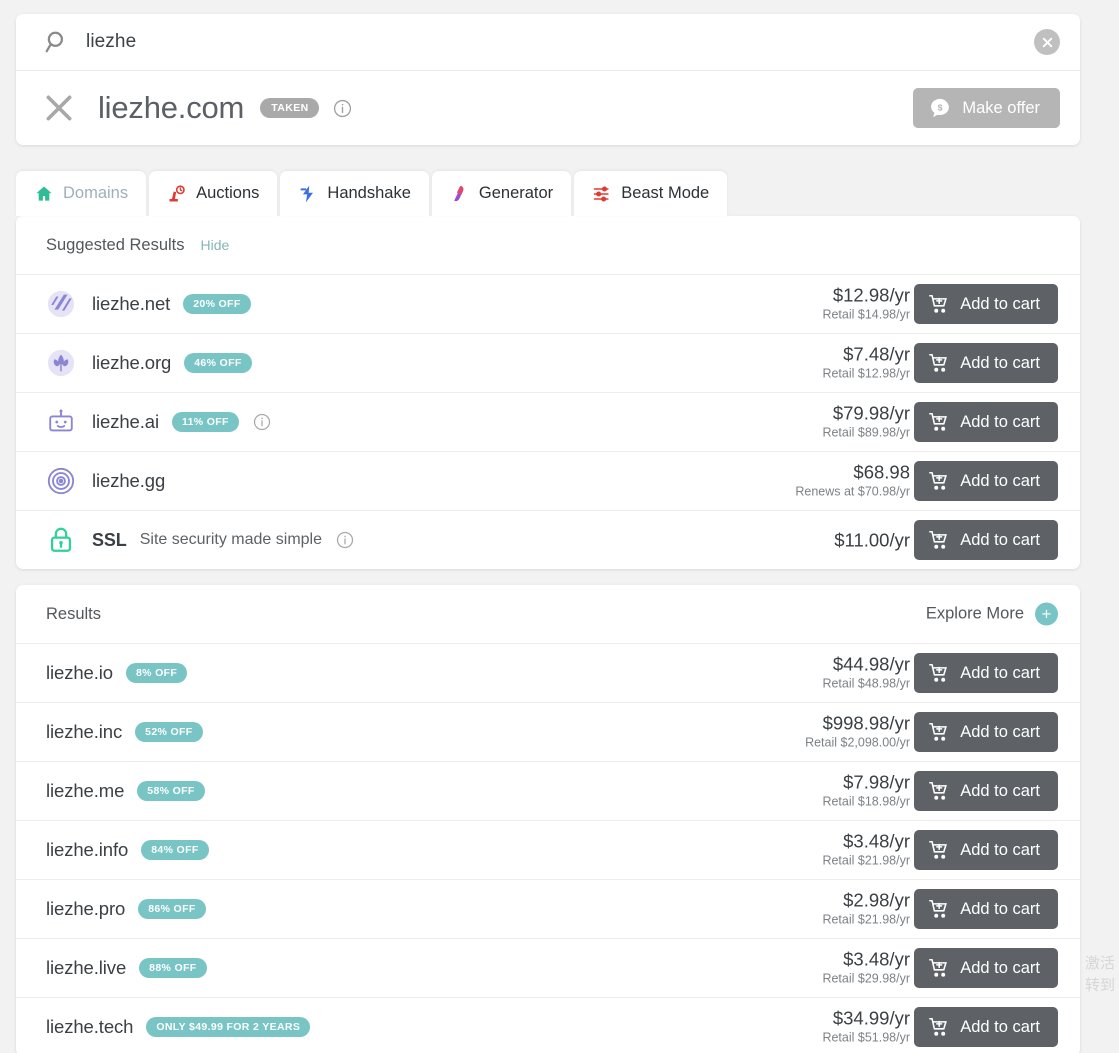 The width and height of the screenshot is (1119, 1053). Describe the element at coordinates (228, 1027) in the screenshot. I see `discount-badge: ONLY $49.99 FOR 2 YEARS` at that location.